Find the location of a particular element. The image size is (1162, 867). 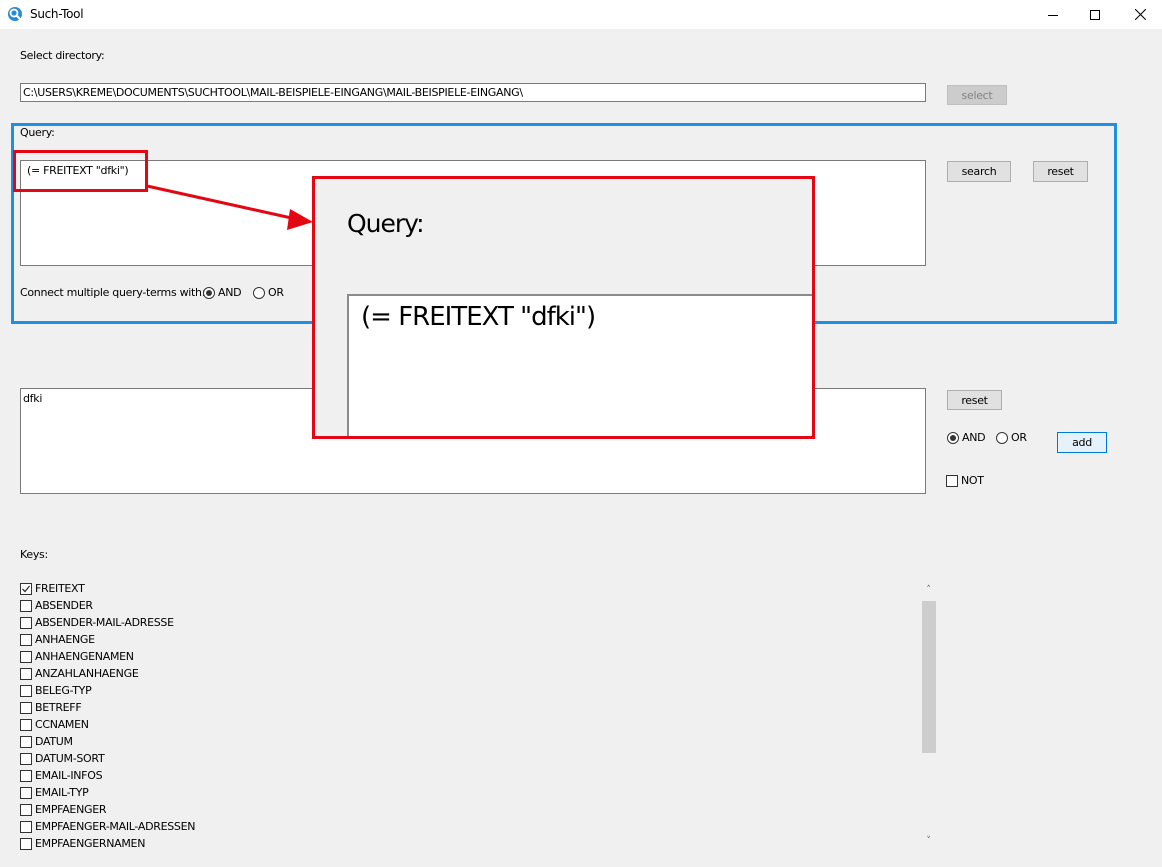

zoom-query-textarea: (= FREITEXT "dfki") is located at coordinates (579, 365).